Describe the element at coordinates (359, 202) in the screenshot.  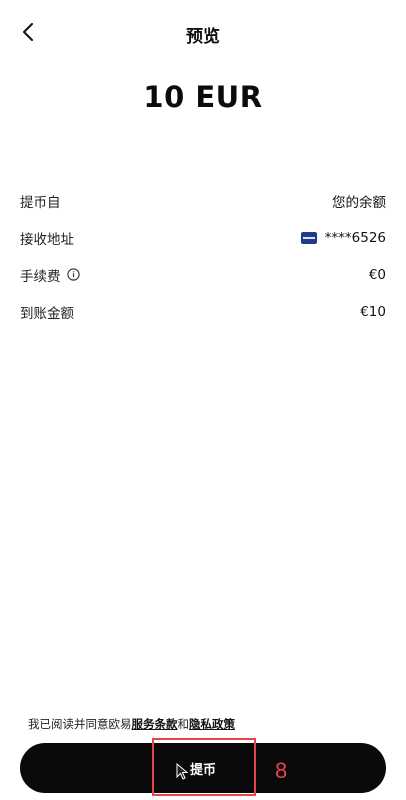
I see `row-value: 您的余额` at that location.